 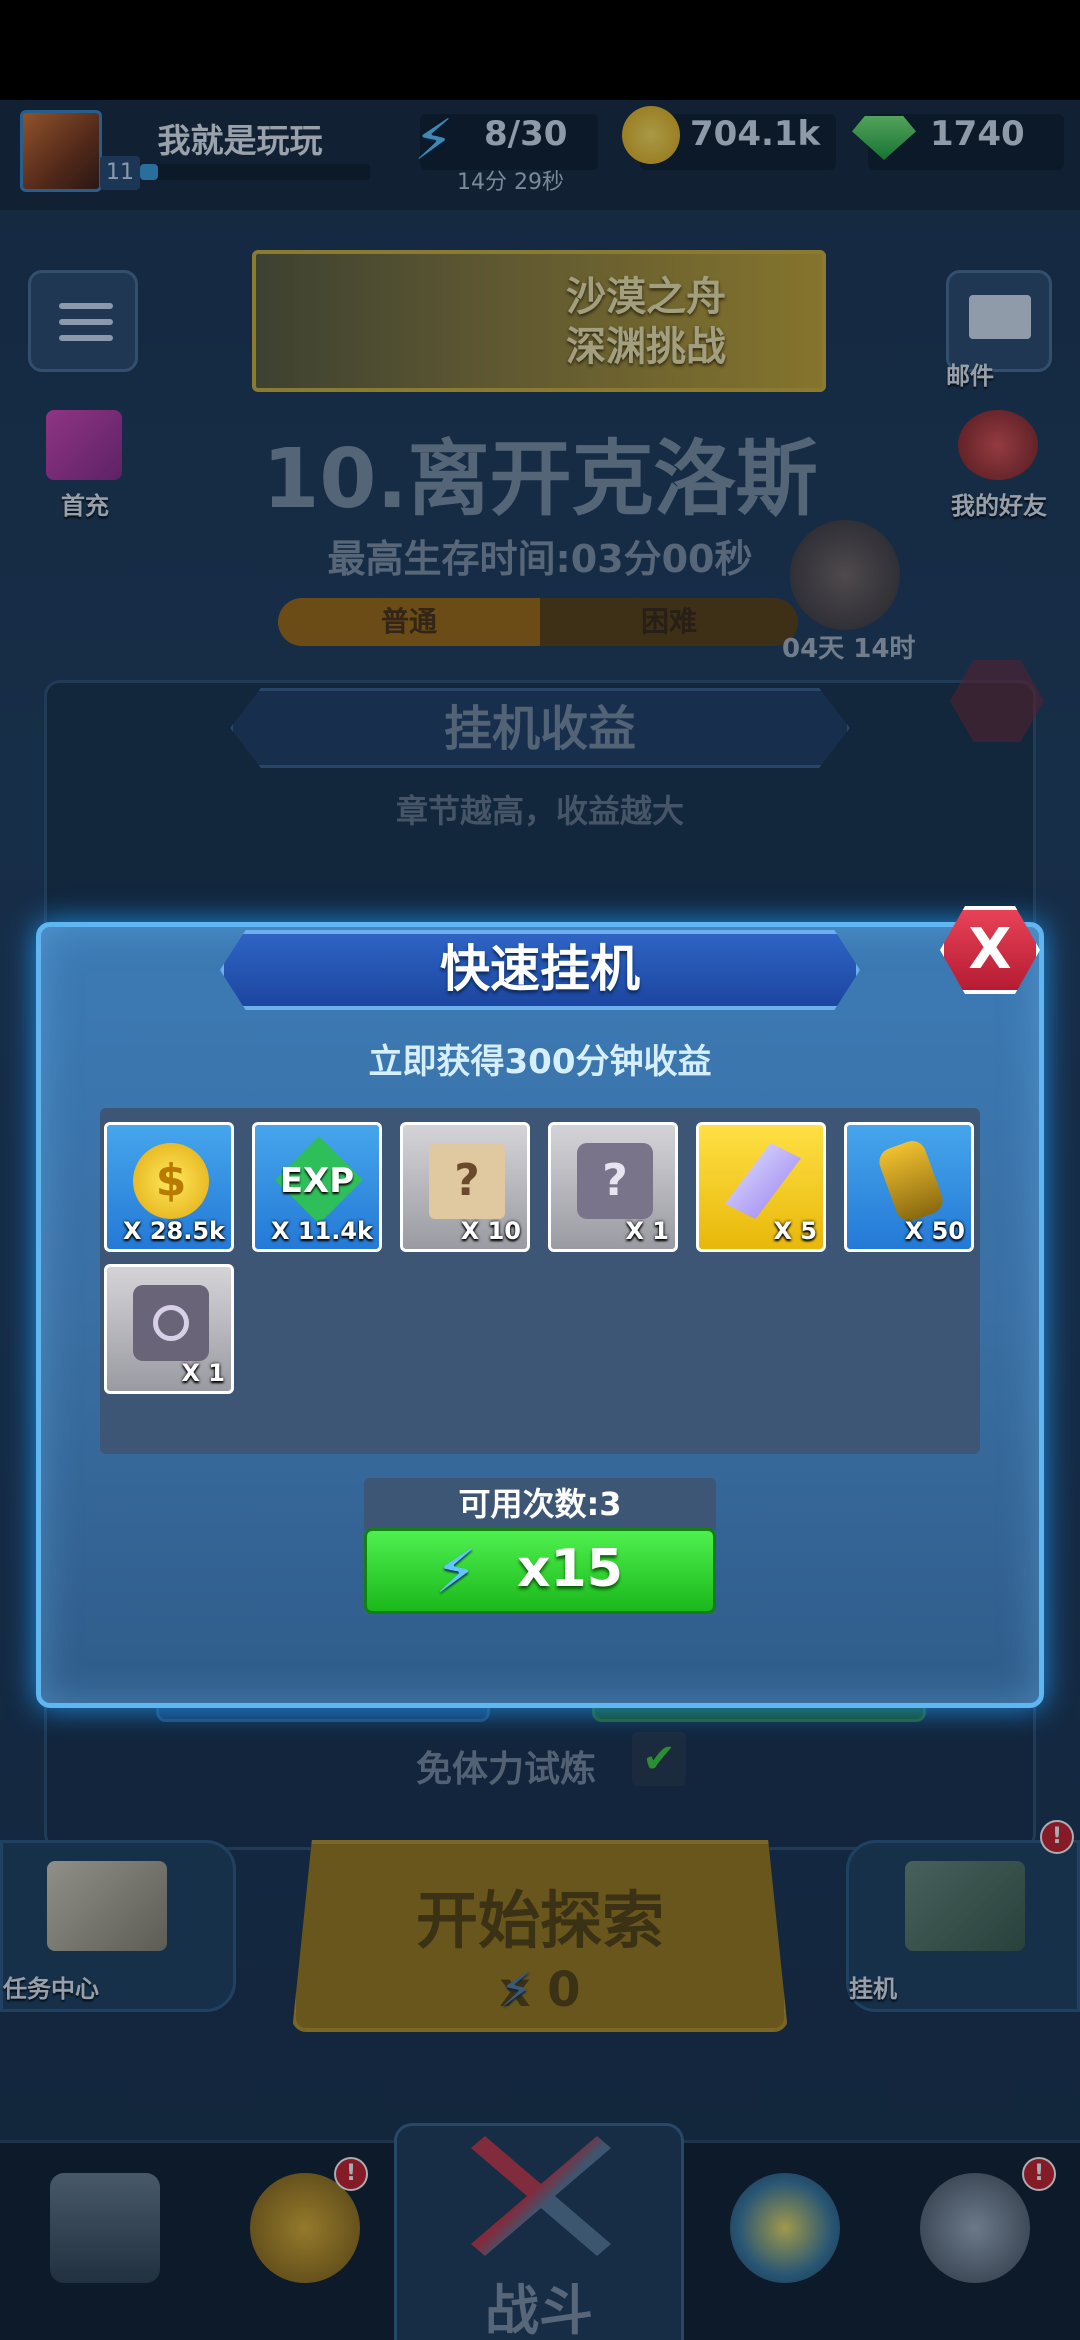 What do you see at coordinates (240, 140) in the screenshot?
I see `player-name: 我就是玩玩` at bounding box center [240, 140].